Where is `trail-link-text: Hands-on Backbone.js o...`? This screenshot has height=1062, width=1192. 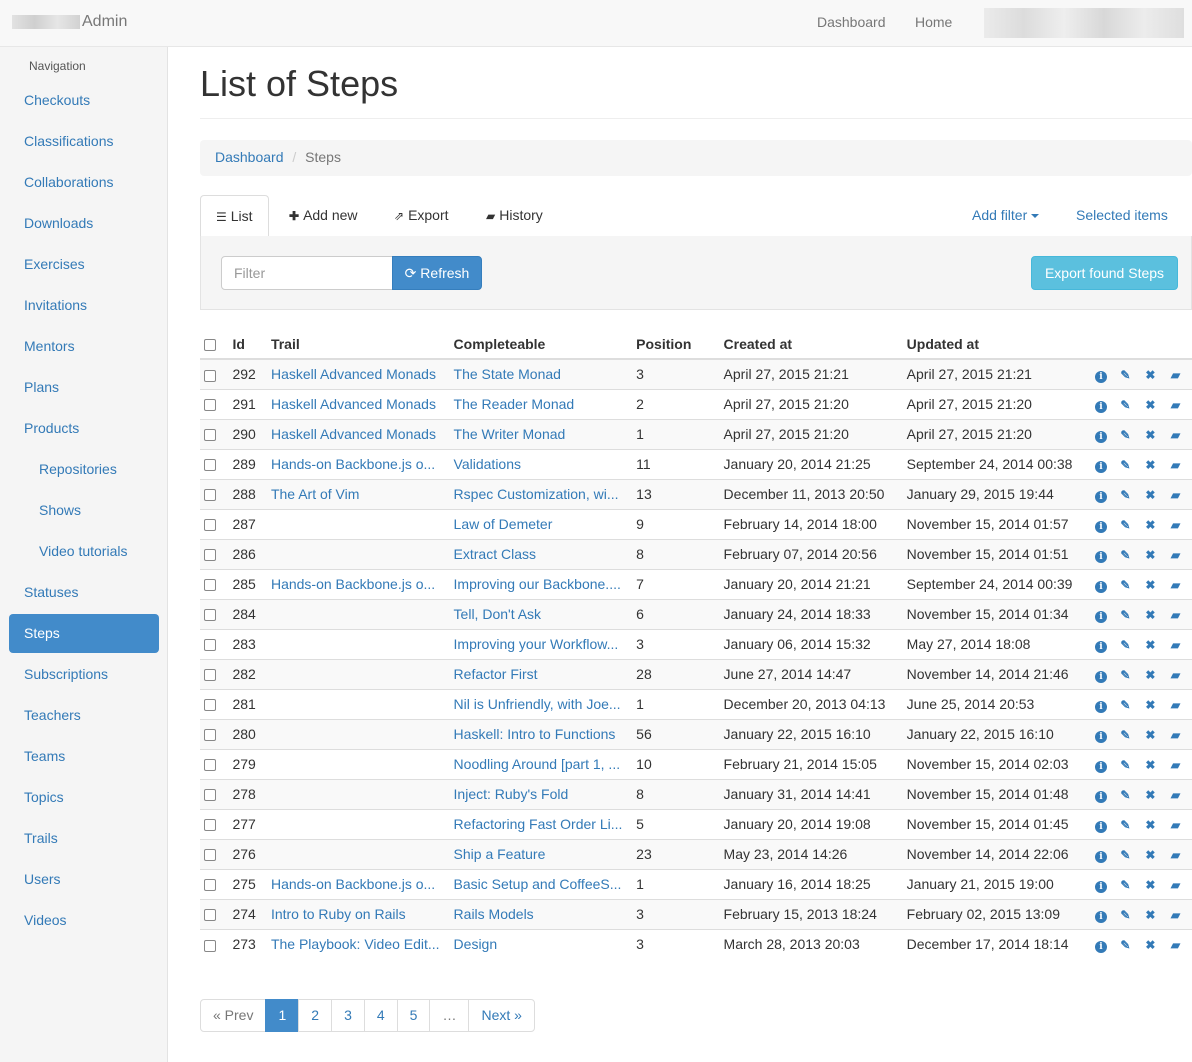 trail-link-text: Hands-on Backbone.js o... is located at coordinates (353, 884).